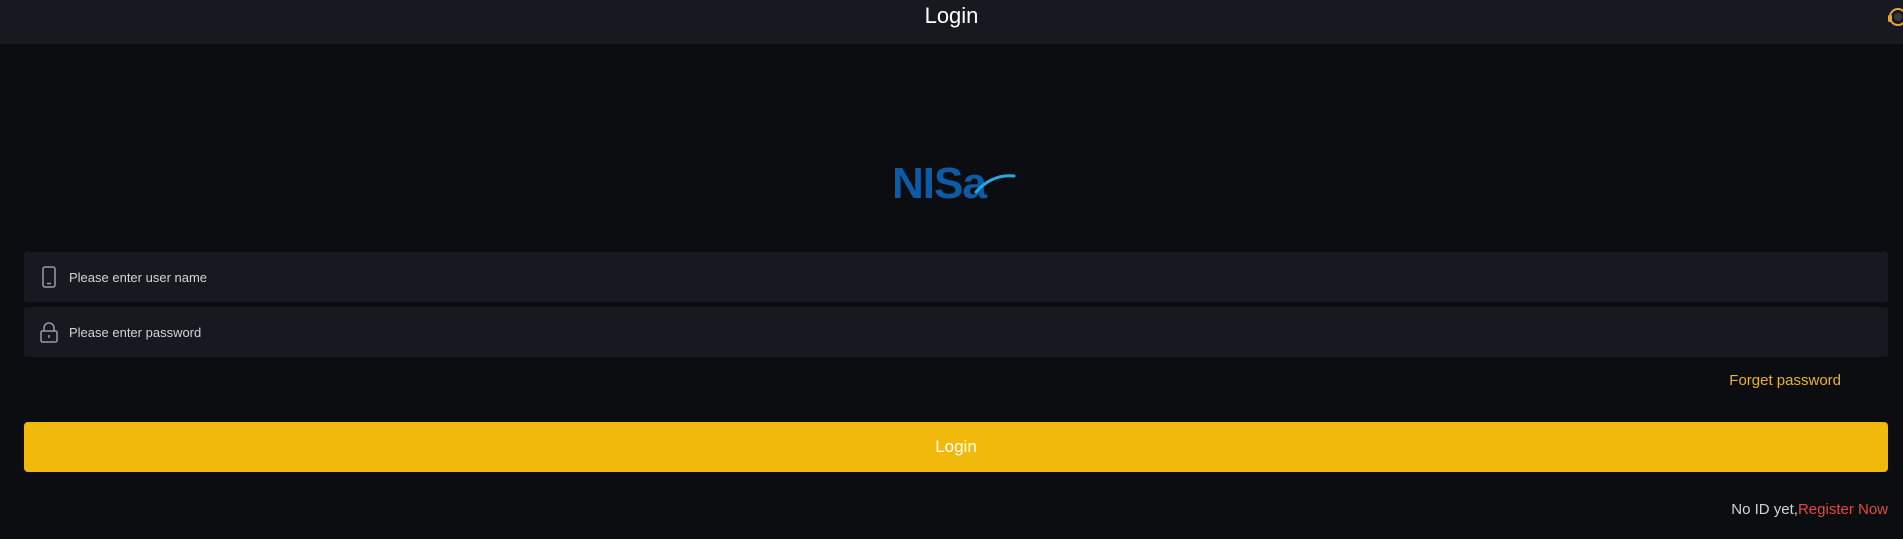 The image size is (1903, 539). I want to click on logo-text: NISa, so click(939, 181).